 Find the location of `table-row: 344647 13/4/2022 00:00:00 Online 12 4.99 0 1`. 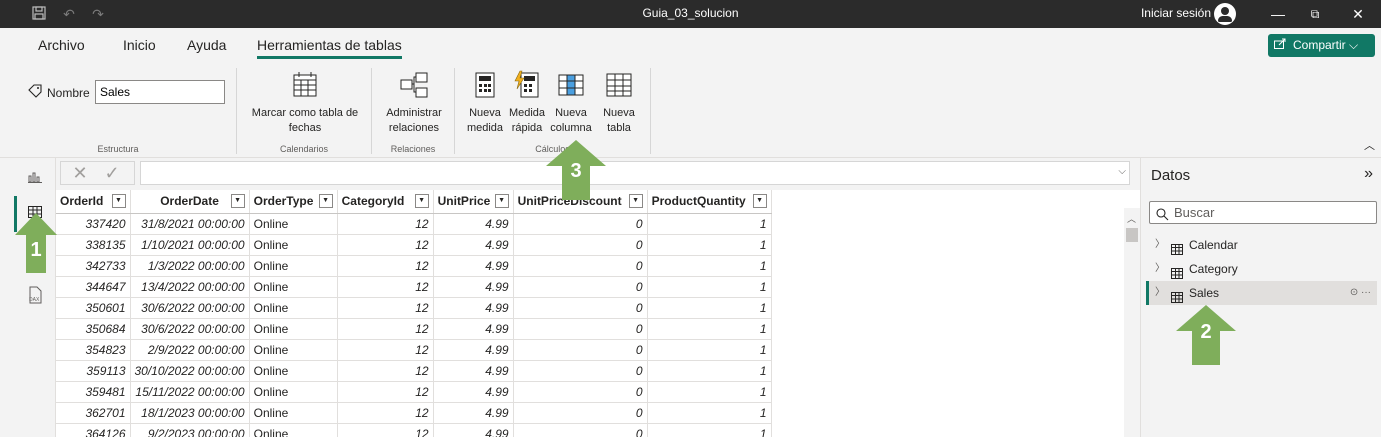

table-row: 344647 13/4/2022 00:00:00 Online 12 4.99 0 1 is located at coordinates (414, 287).